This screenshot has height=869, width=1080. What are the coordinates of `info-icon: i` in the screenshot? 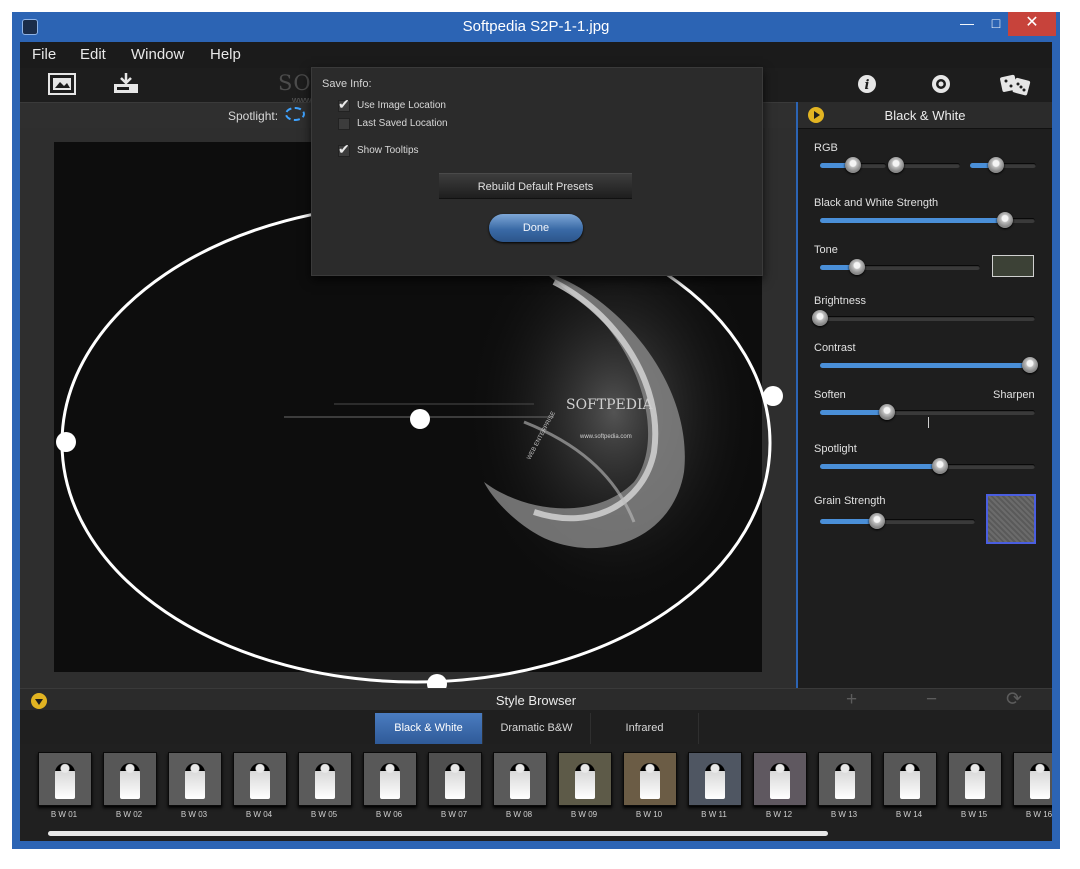 It's located at (870, 84).